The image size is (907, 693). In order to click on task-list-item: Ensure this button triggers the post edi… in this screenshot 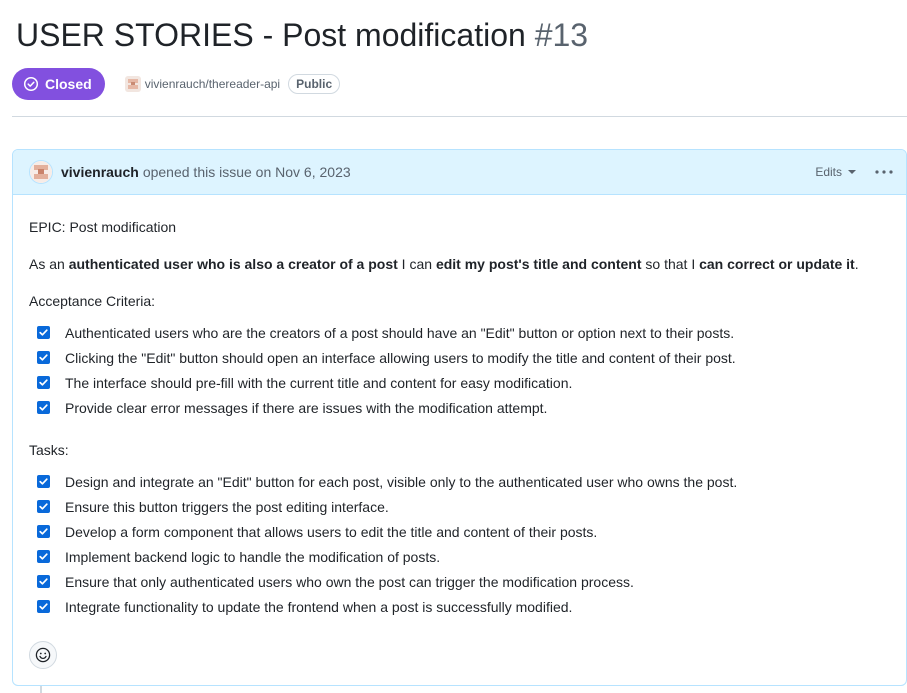, I will do `click(383, 506)`.